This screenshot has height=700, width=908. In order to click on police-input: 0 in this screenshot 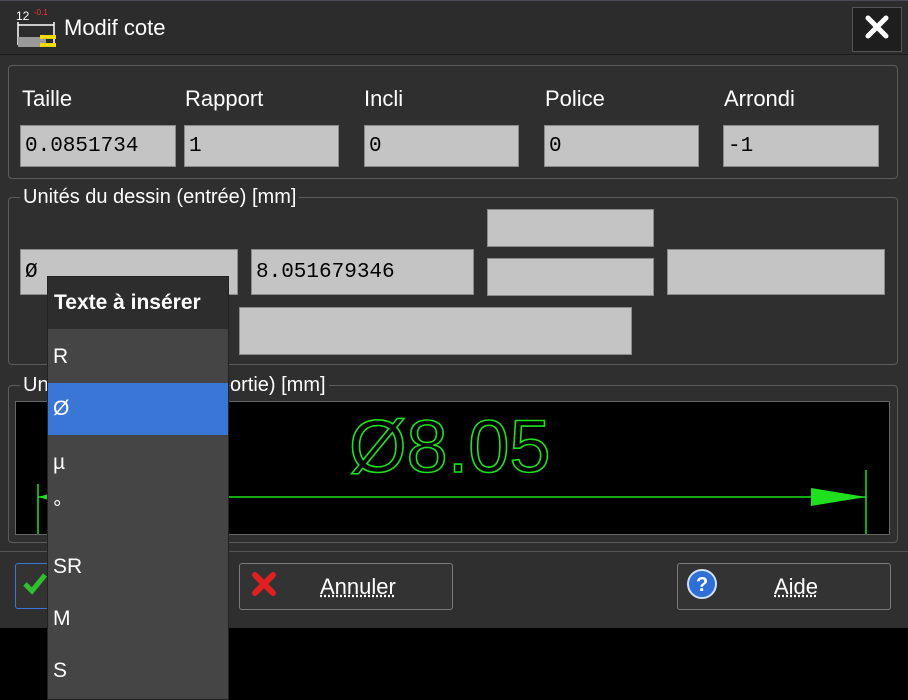, I will do `click(621, 146)`.